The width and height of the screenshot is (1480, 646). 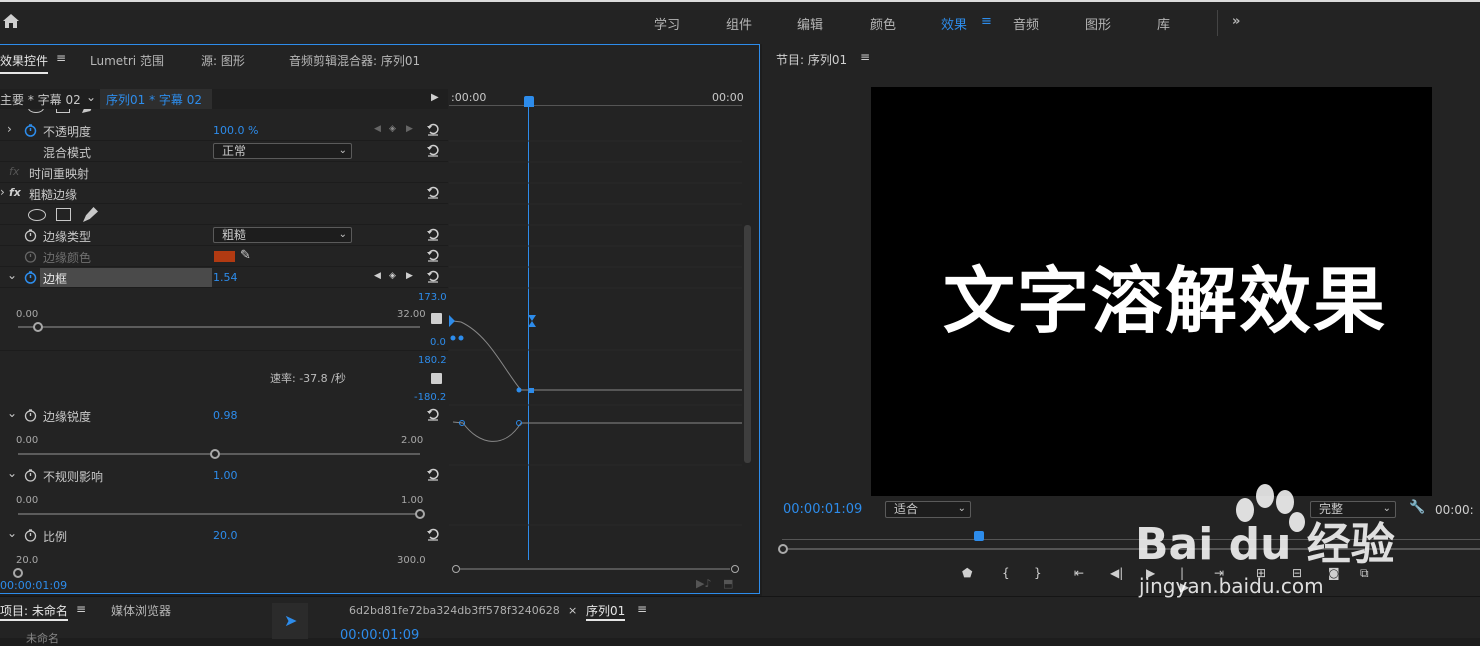 What do you see at coordinates (822, 509) in the screenshot?
I see `program-timecode: 00:00:01:09` at bounding box center [822, 509].